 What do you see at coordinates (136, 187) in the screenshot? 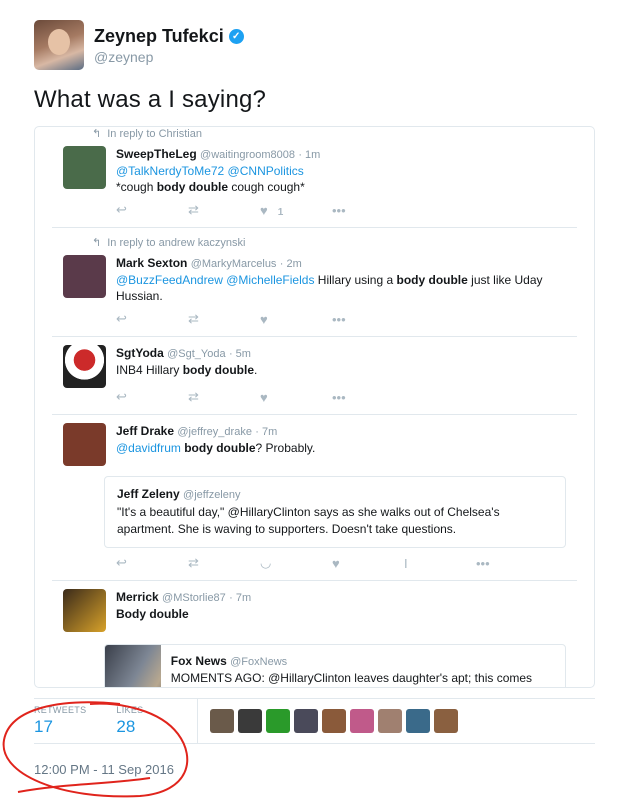
I see `reply-text-pre: *cough` at bounding box center [136, 187].